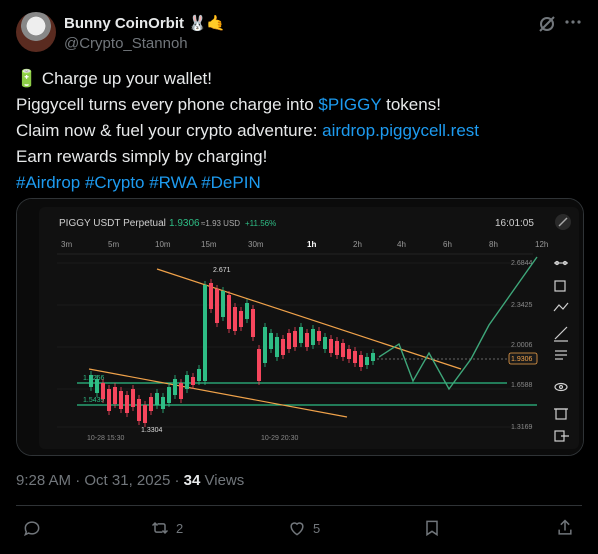 The width and height of the screenshot is (598, 554). I want to click on reply-button, so click(35, 528).